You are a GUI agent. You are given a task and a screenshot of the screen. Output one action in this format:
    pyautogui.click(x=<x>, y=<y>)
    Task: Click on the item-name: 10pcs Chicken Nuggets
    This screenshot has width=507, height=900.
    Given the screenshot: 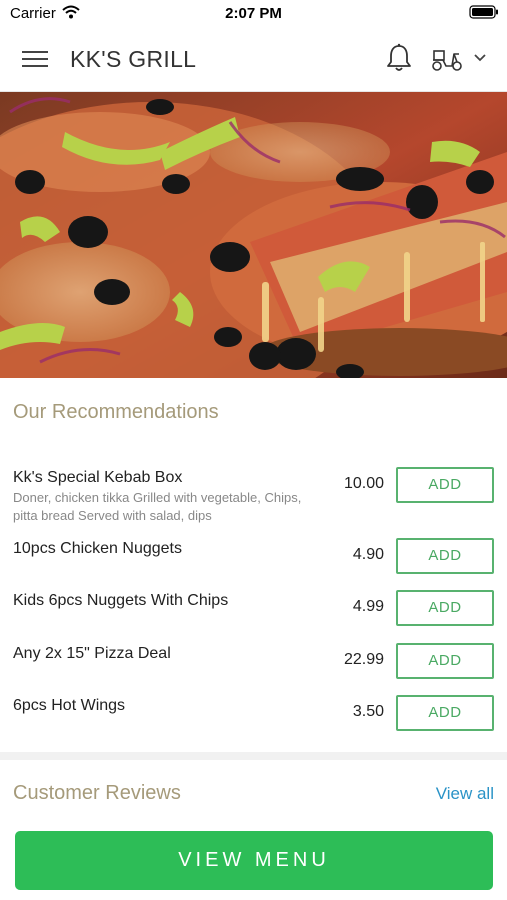 What is the action you would take?
    pyautogui.click(x=97, y=548)
    